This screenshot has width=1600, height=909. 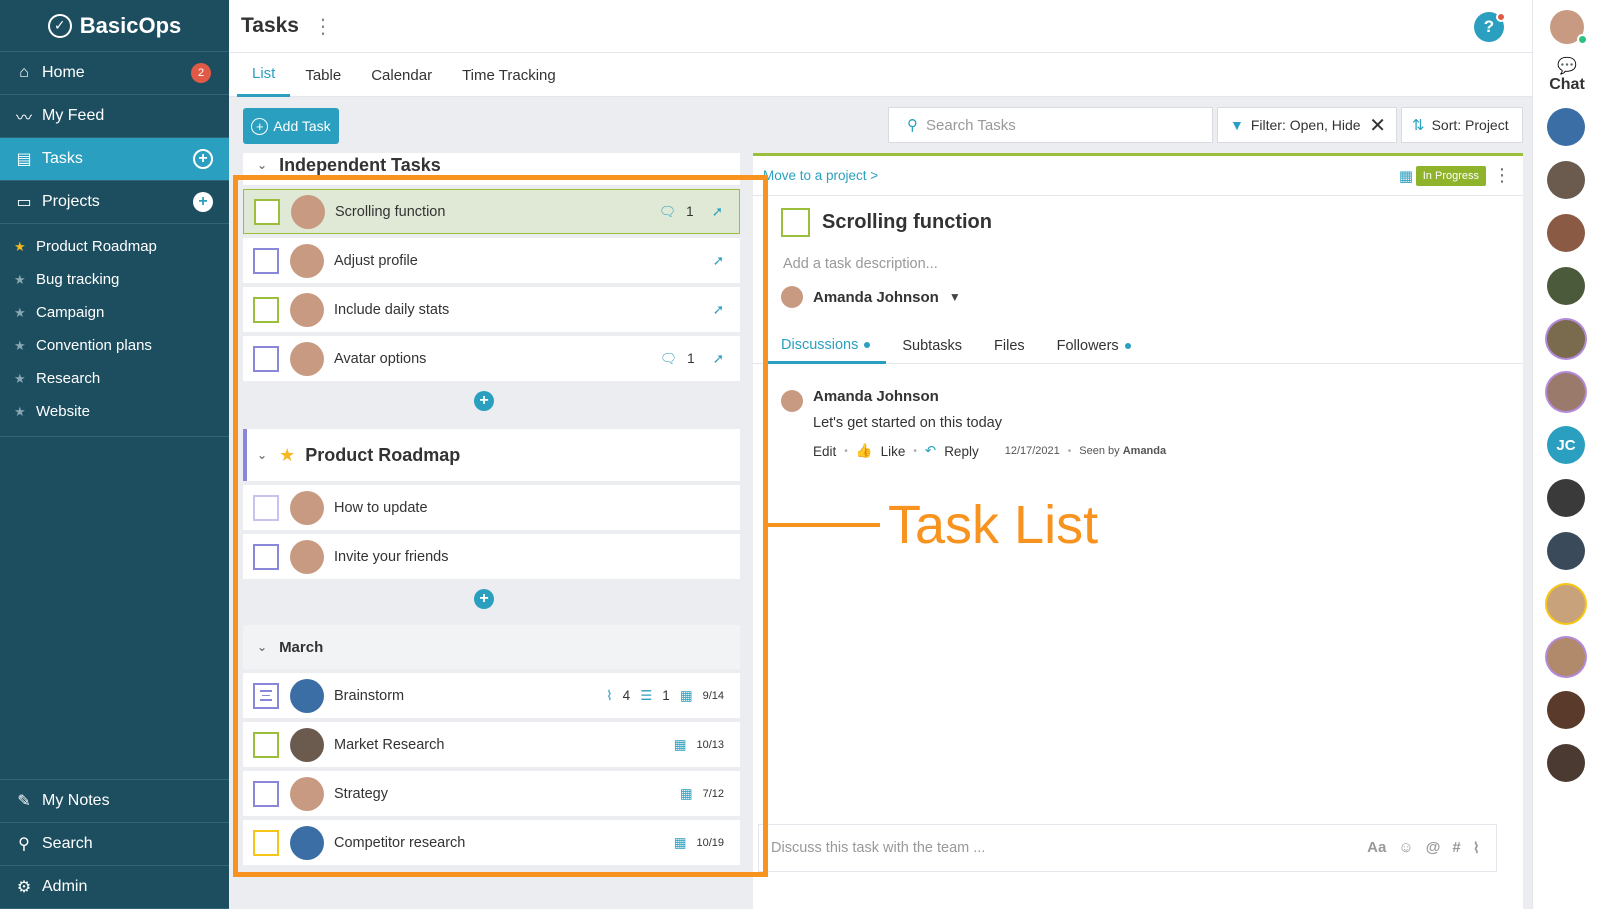 I want to click on project-item: ★ Convention plans, so click(x=114, y=345).